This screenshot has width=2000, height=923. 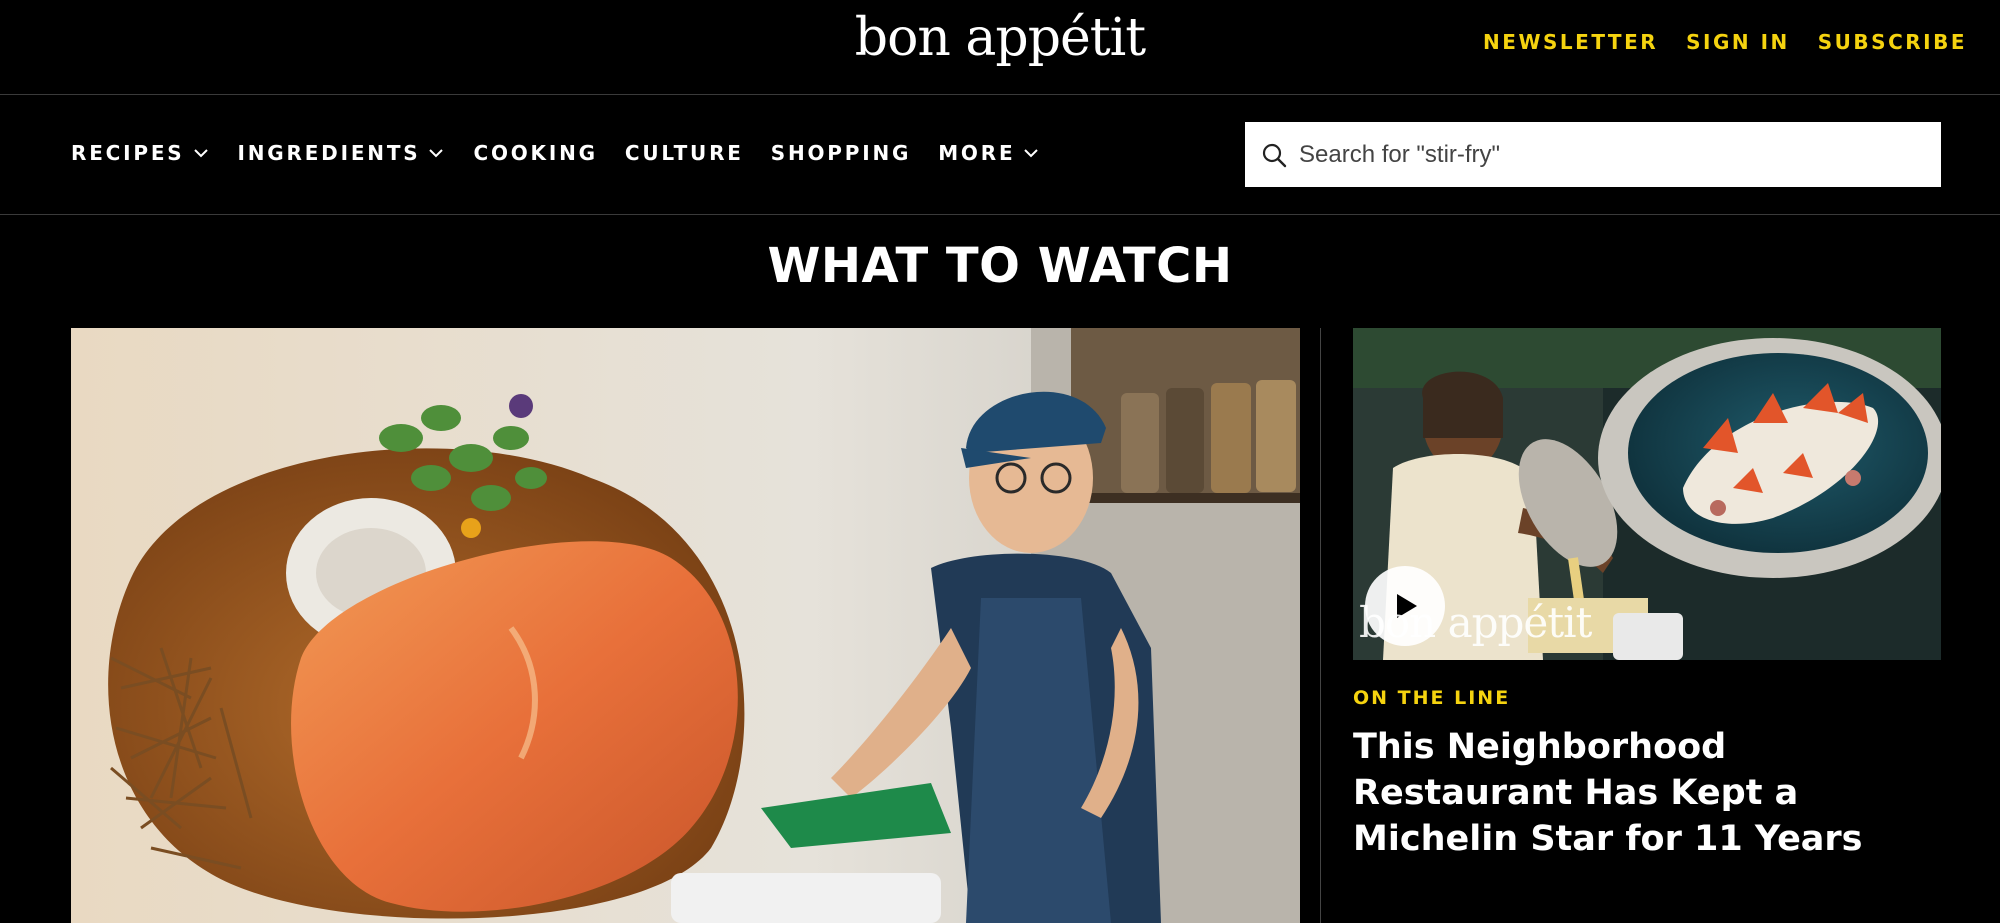 I want to click on video-watermark: bon appétit, so click(x=1475, y=622).